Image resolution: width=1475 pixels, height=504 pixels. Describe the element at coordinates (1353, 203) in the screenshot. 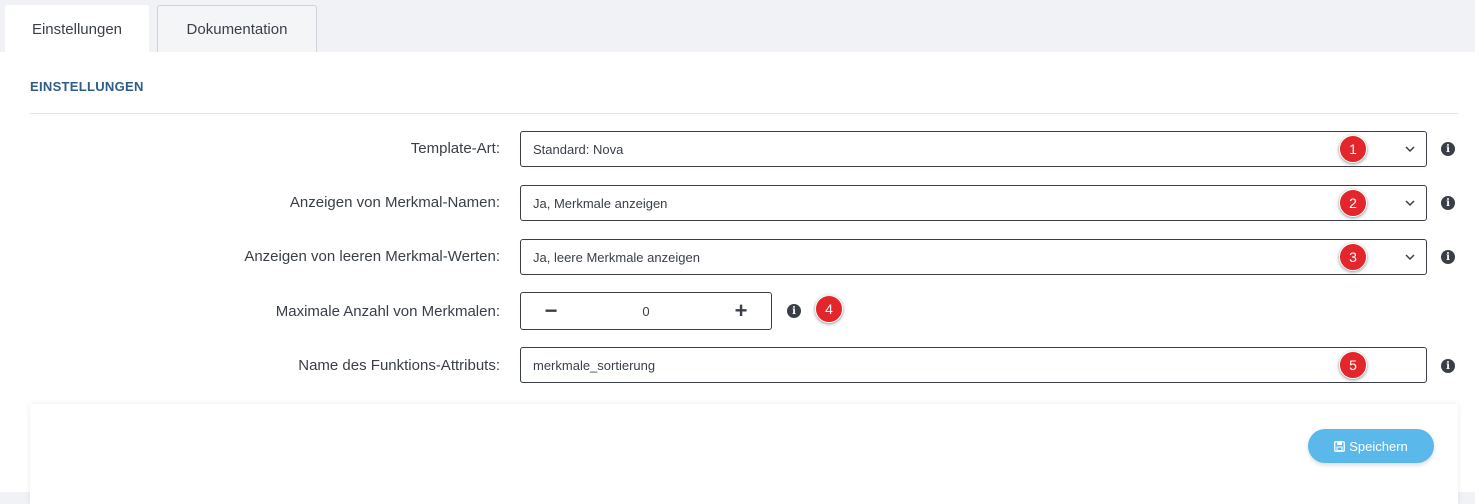

I see `annotation-badge-2: 2` at that location.